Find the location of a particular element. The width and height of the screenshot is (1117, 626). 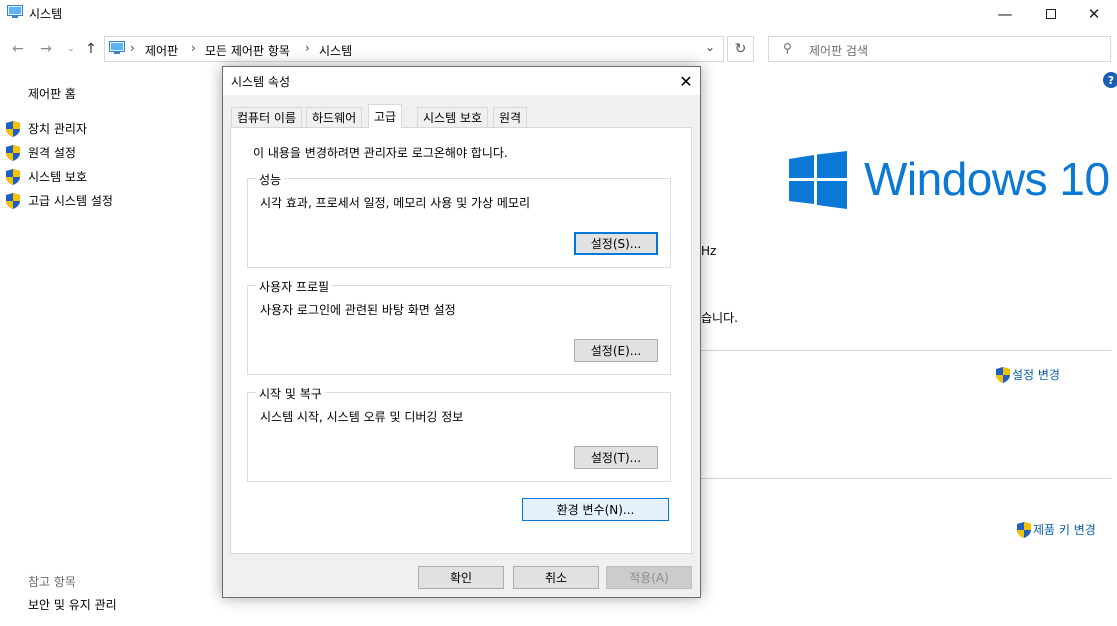

sidebar-item-device-manager: 장치 관리자 is located at coordinates (46, 128).